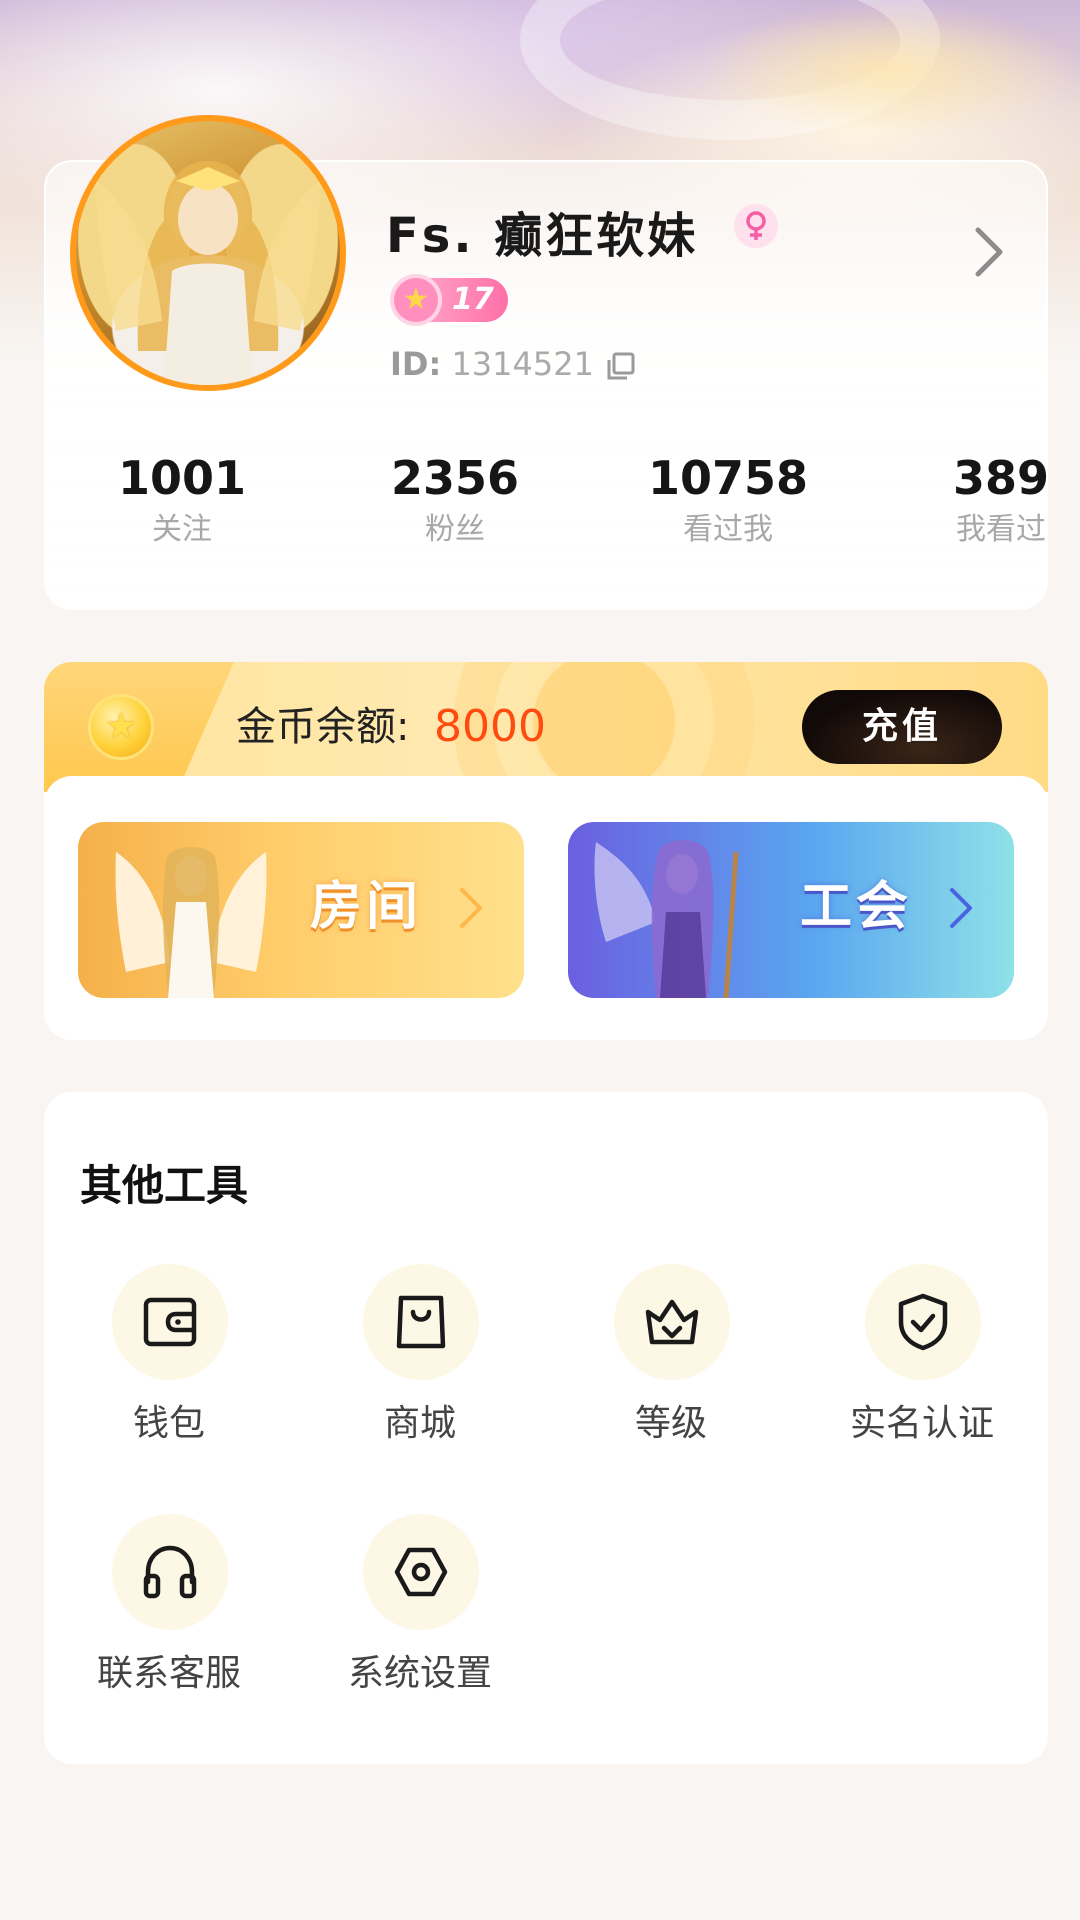  I want to click on room-banner: 房间, so click(301, 910).